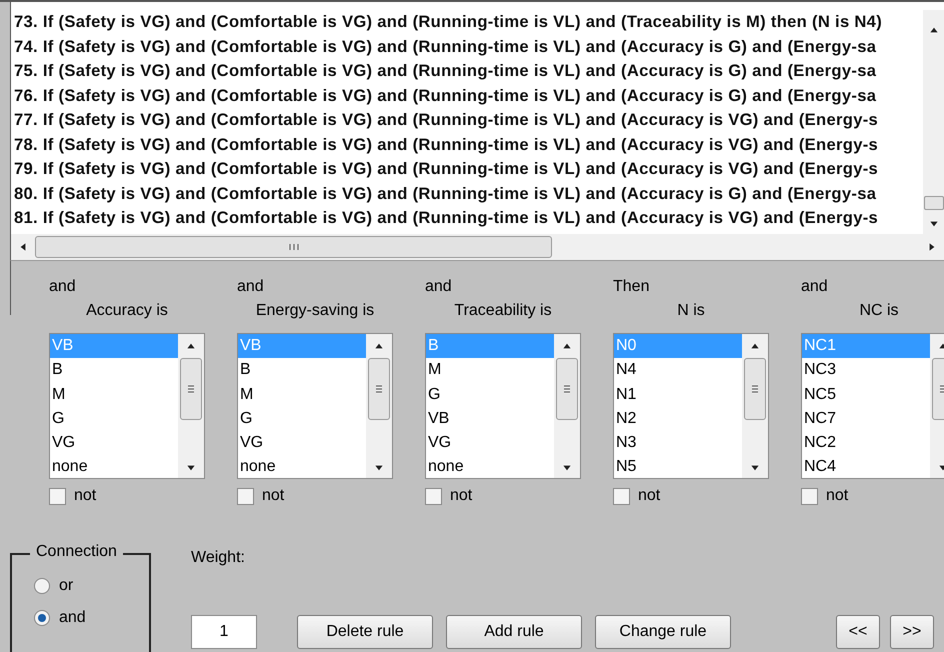 The image size is (944, 652). Describe the element at coordinates (663, 632) in the screenshot. I see `action-button: Change rule` at that location.